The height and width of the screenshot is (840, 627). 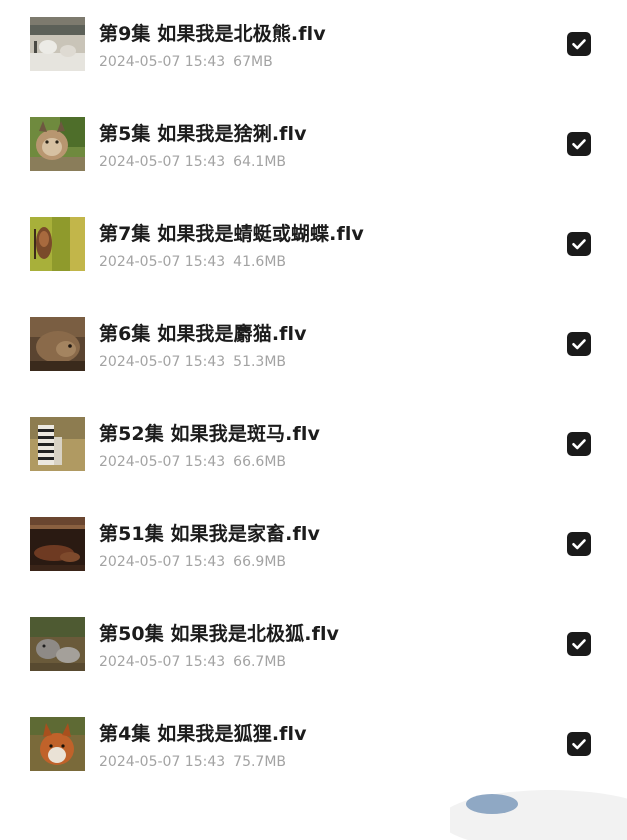 What do you see at coordinates (219, 634) in the screenshot?
I see `file-name: 第50集 如果我是北极狐.flv` at bounding box center [219, 634].